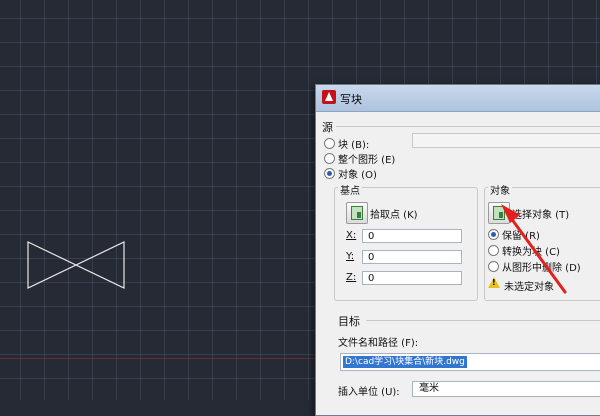  What do you see at coordinates (350, 256) in the screenshot?
I see `y-label: Y:` at bounding box center [350, 256].